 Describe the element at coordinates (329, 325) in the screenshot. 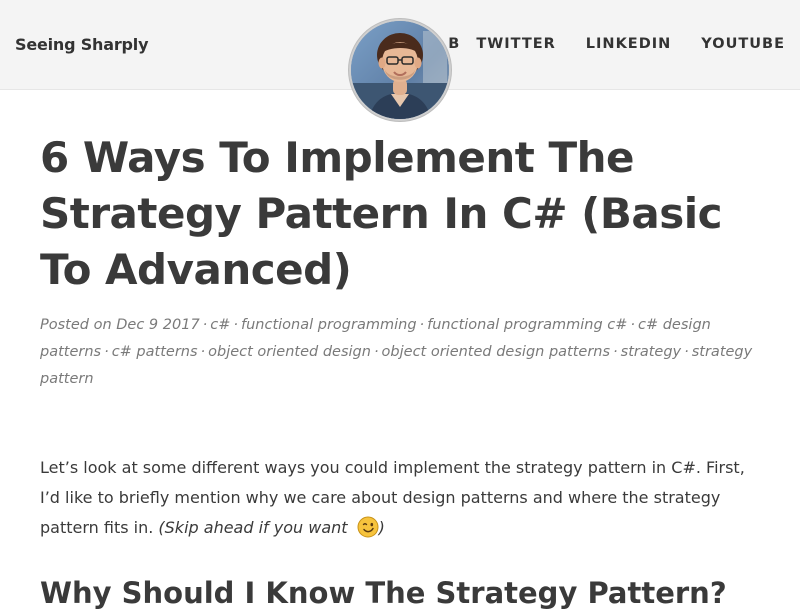

I see `tag-link: functional programming` at that location.